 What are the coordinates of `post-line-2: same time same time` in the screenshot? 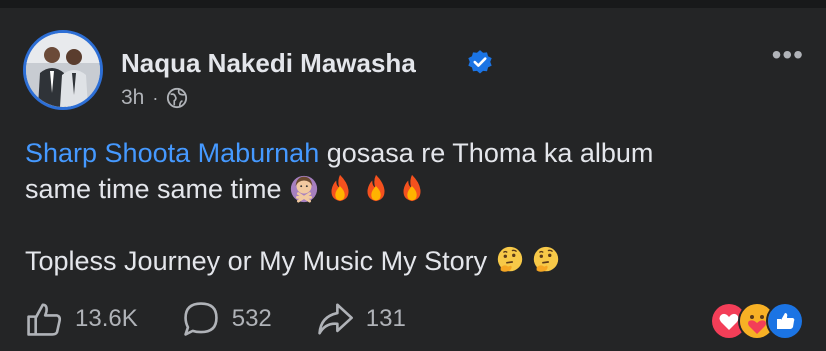 It's located at (415, 189).